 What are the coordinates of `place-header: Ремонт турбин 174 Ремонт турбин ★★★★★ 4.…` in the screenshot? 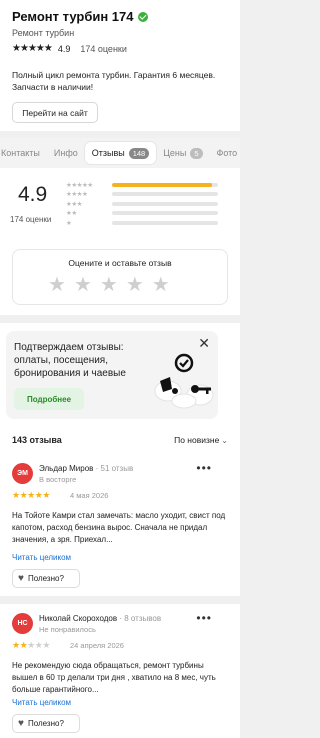 It's located at (120, 65).